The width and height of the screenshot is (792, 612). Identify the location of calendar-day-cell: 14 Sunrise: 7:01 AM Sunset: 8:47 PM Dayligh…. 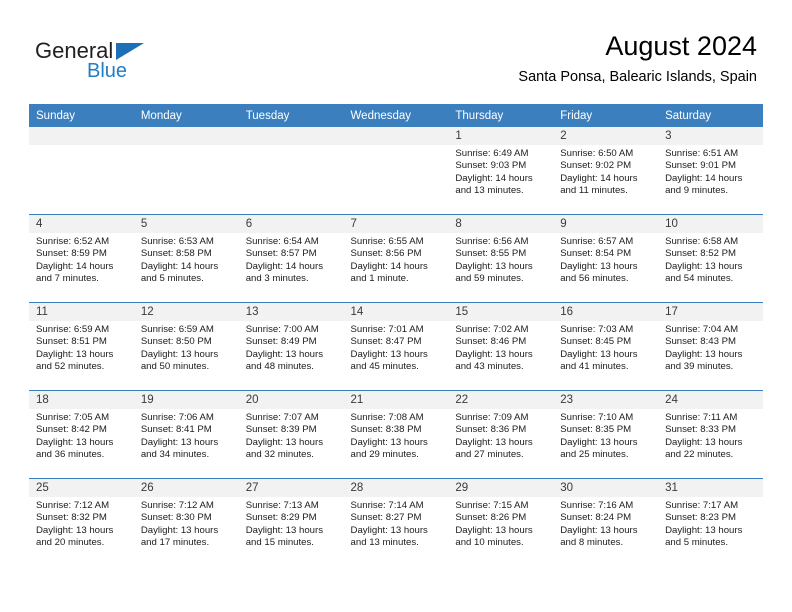
(396, 346).